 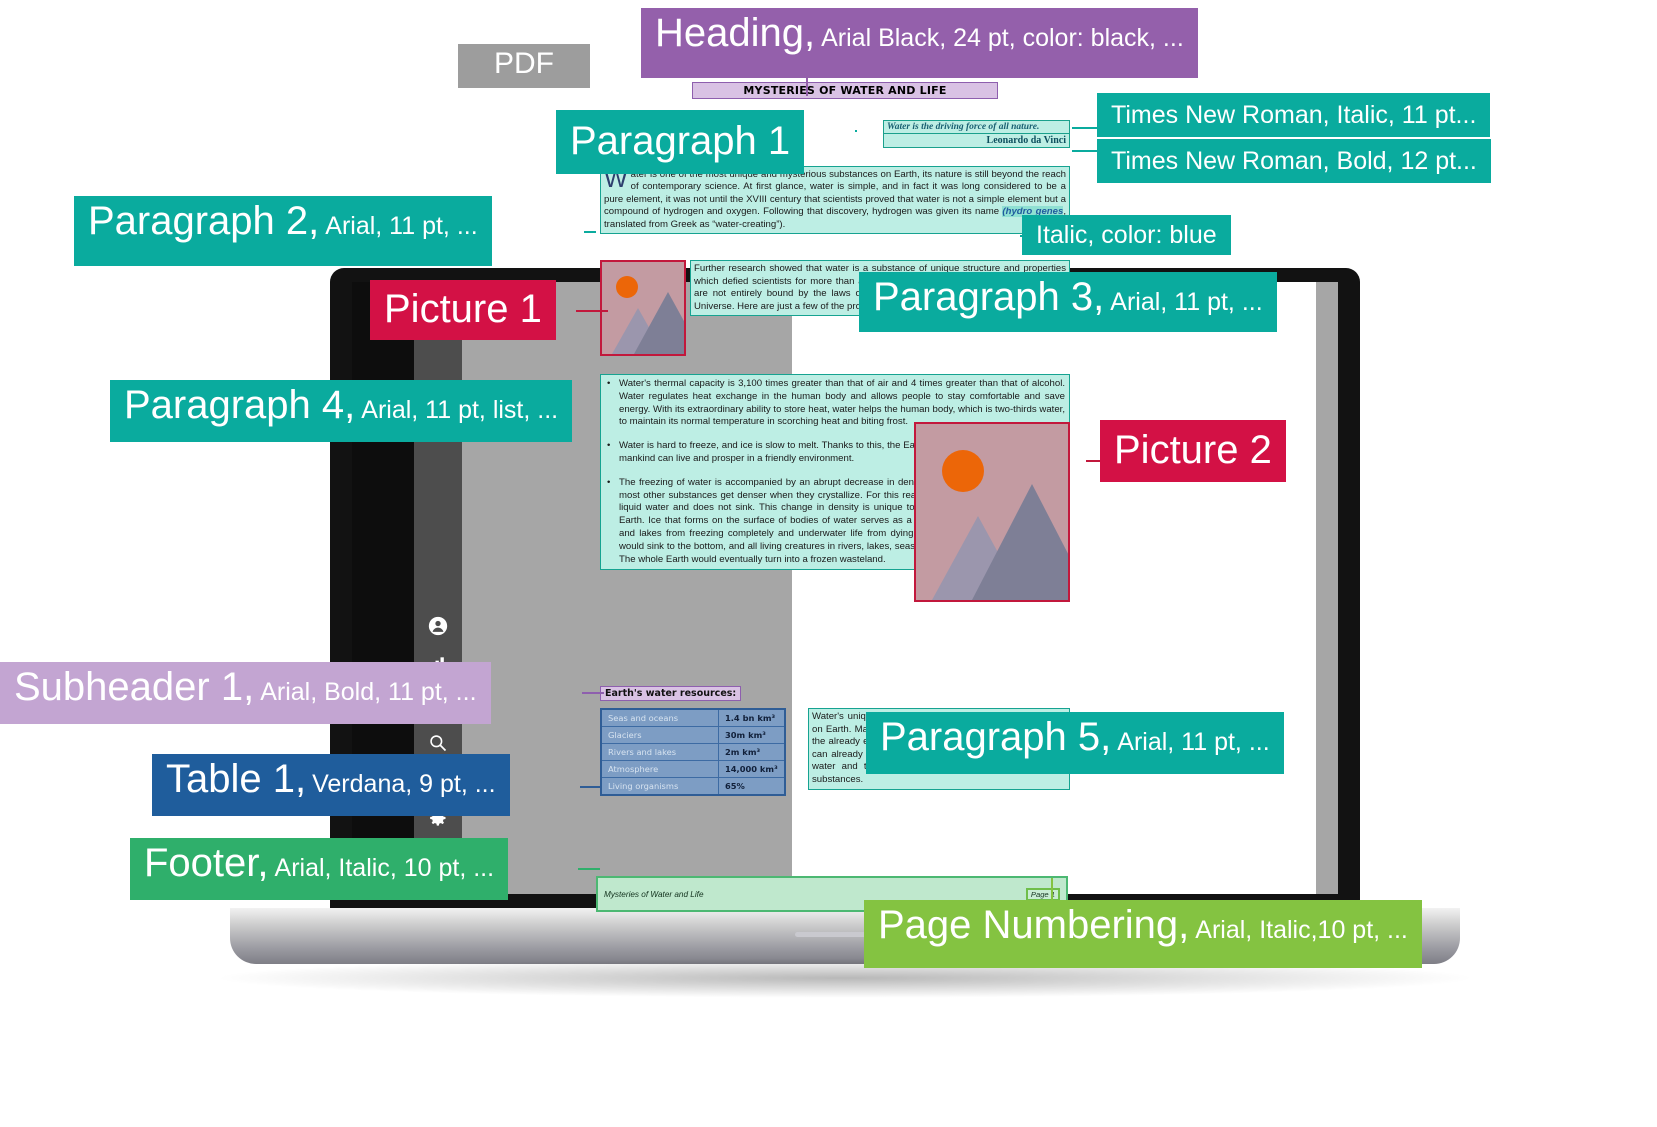 What do you see at coordinates (735, 33) in the screenshot?
I see `callout-heading-title: Heading,` at bounding box center [735, 33].